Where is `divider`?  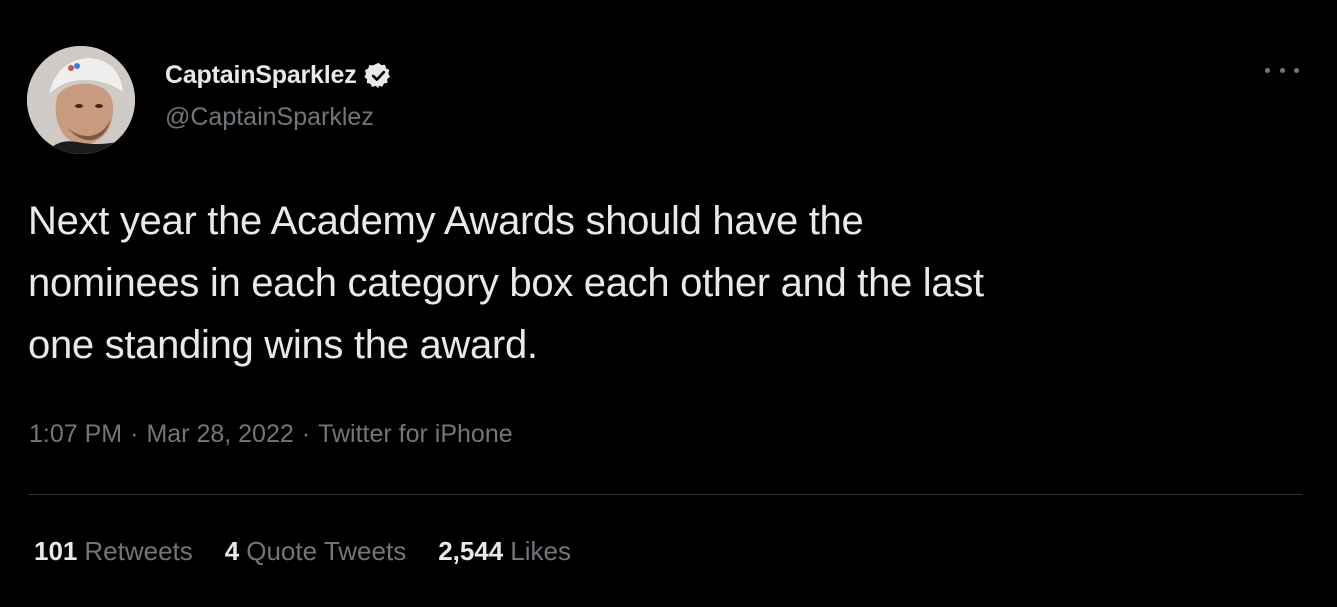 divider is located at coordinates (665, 494).